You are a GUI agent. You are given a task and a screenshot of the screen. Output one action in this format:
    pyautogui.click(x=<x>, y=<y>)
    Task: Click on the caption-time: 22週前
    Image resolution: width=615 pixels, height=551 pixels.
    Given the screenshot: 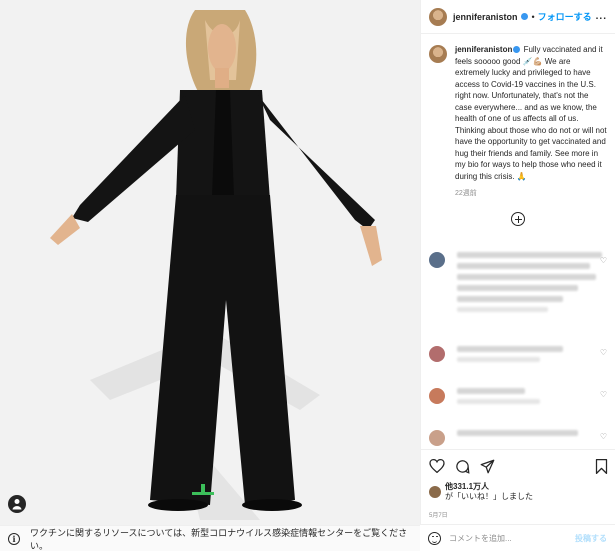 What is the action you would take?
    pyautogui.click(x=466, y=193)
    